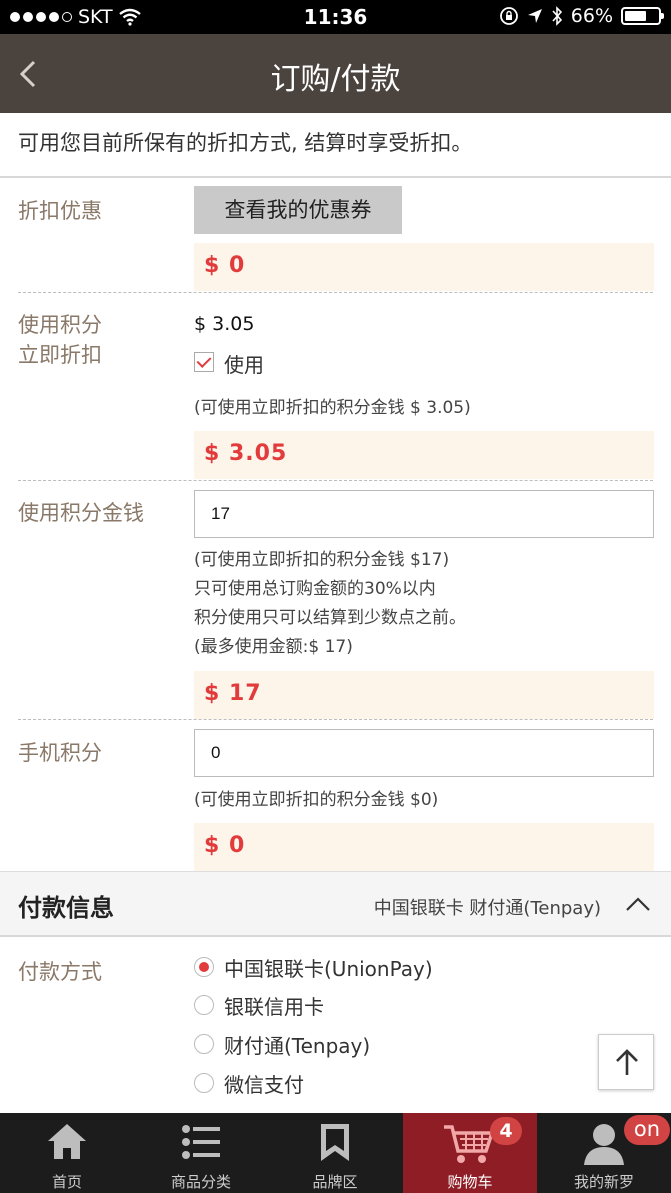  Describe the element at coordinates (604, 1144) in the screenshot. I see `user-icon` at that location.